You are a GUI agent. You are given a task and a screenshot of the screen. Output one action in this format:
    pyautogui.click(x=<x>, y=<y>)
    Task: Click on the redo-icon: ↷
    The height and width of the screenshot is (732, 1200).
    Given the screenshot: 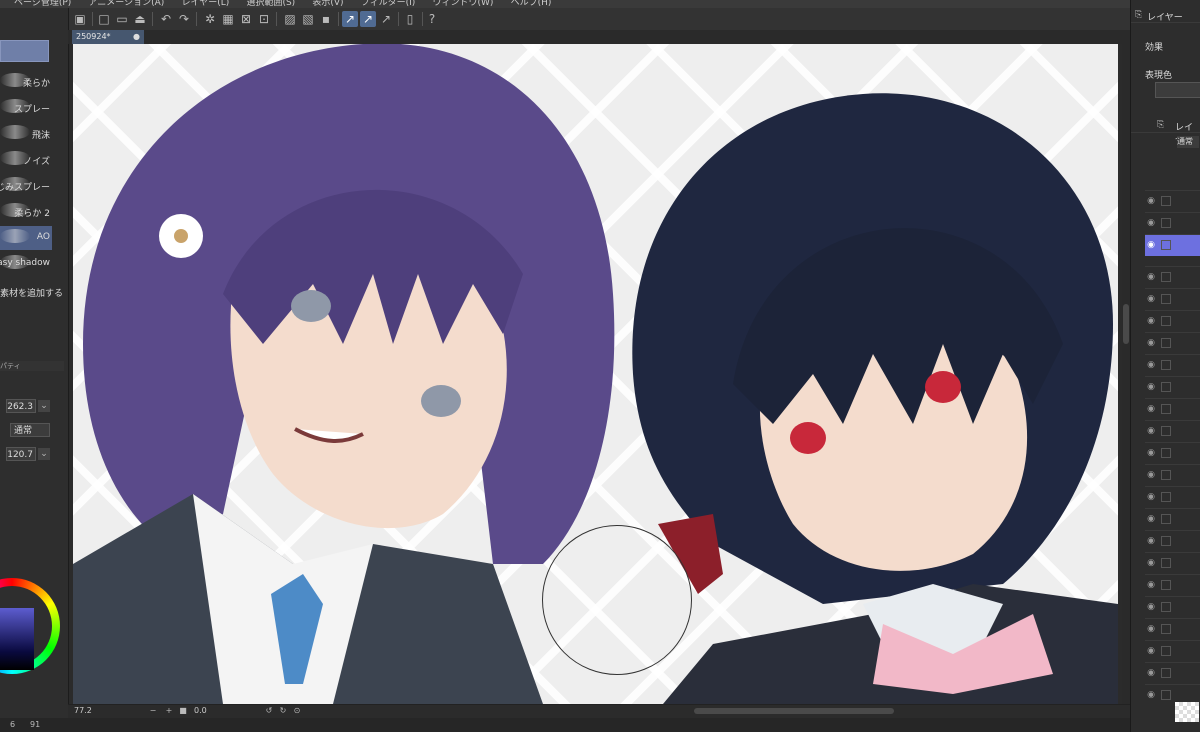 What is the action you would take?
    pyautogui.click(x=184, y=19)
    